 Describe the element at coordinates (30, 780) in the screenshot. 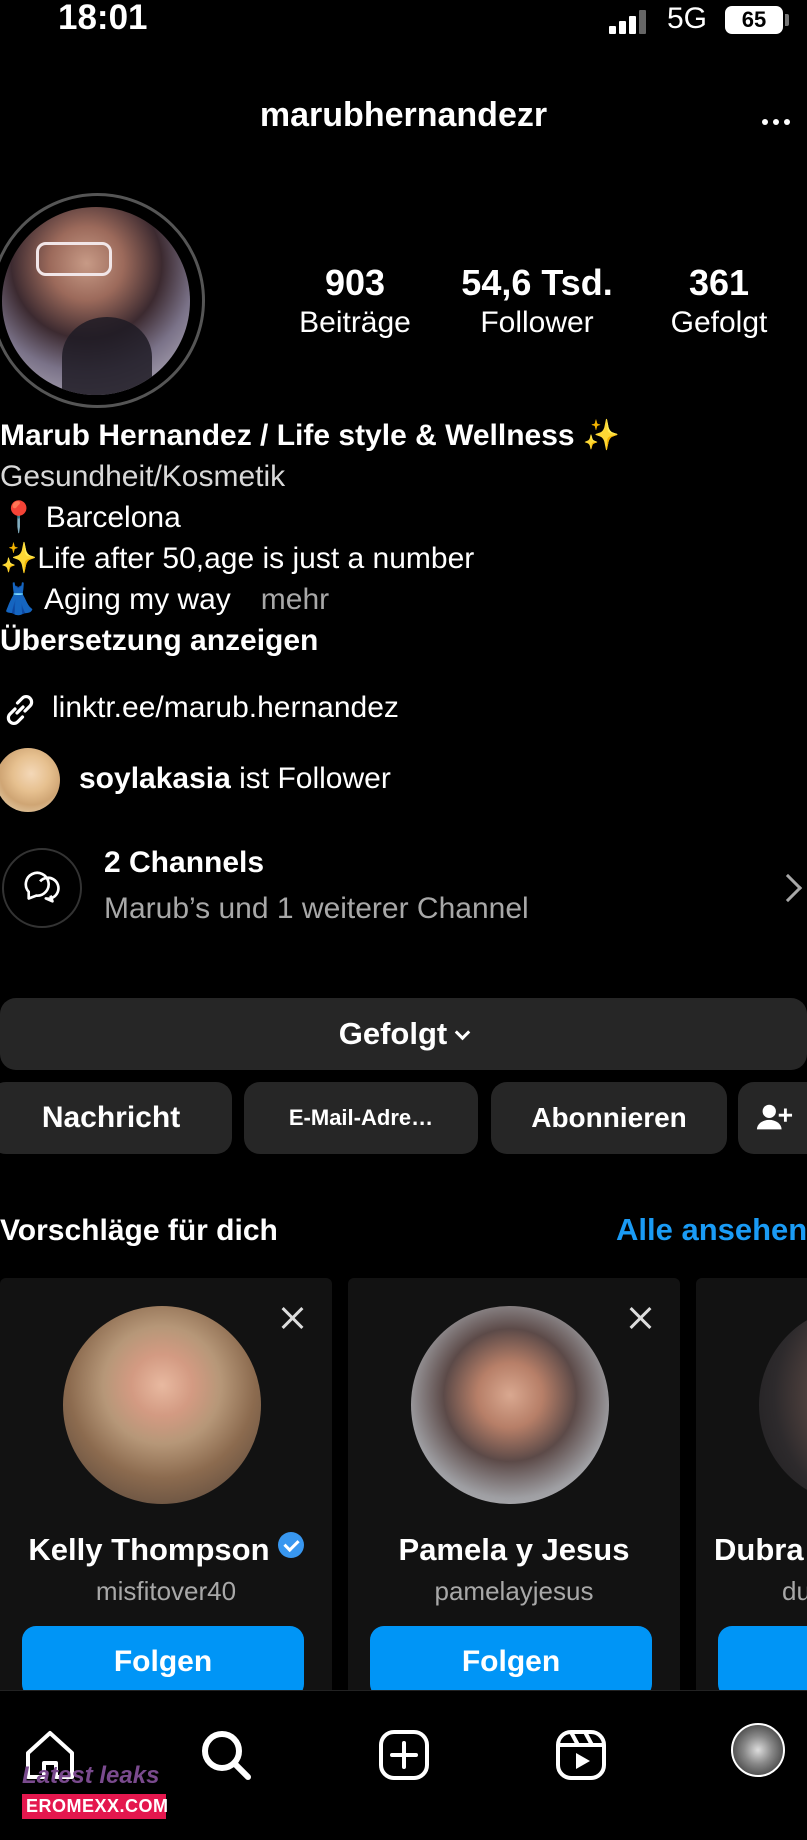

I see `mutual-follower-avatar` at that location.